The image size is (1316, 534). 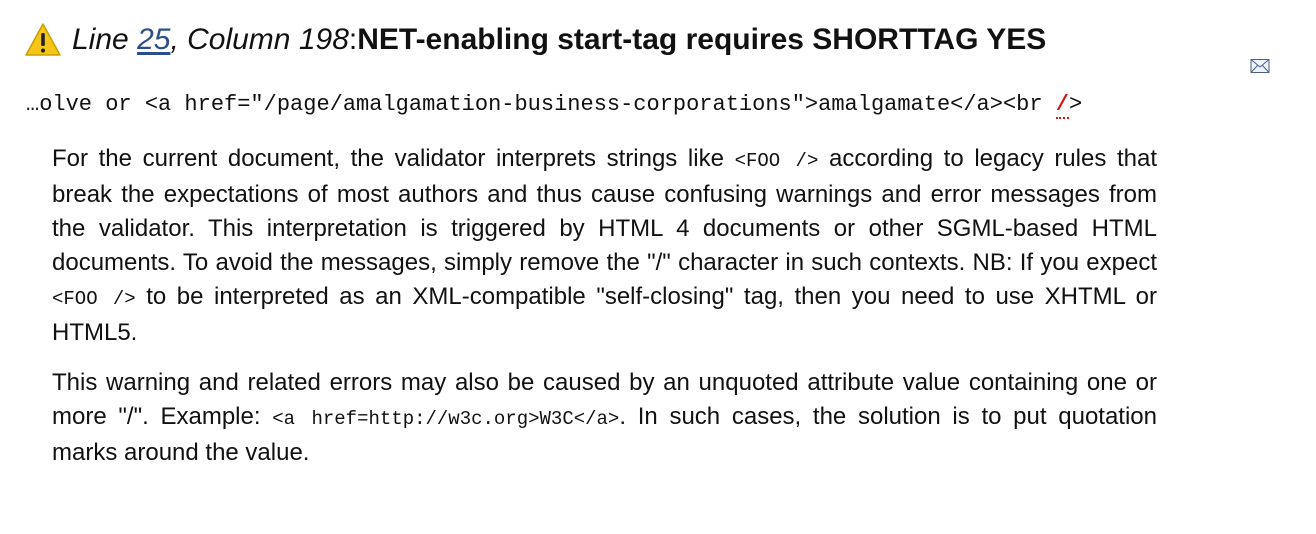 What do you see at coordinates (1075, 104) in the screenshot?
I see `extract-after: >` at bounding box center [1075, 104].